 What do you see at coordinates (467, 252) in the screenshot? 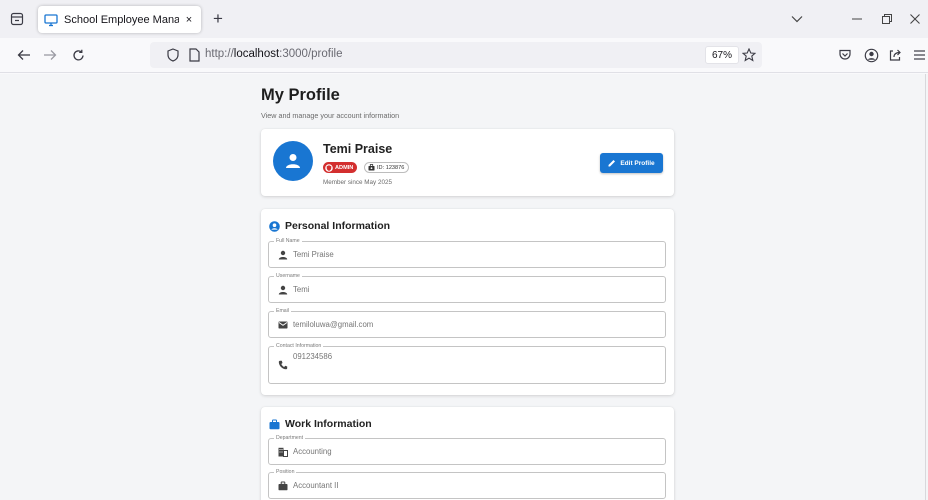
I see `full-name-field: Full Name Temi Praise` at bounding box center [467, 252].